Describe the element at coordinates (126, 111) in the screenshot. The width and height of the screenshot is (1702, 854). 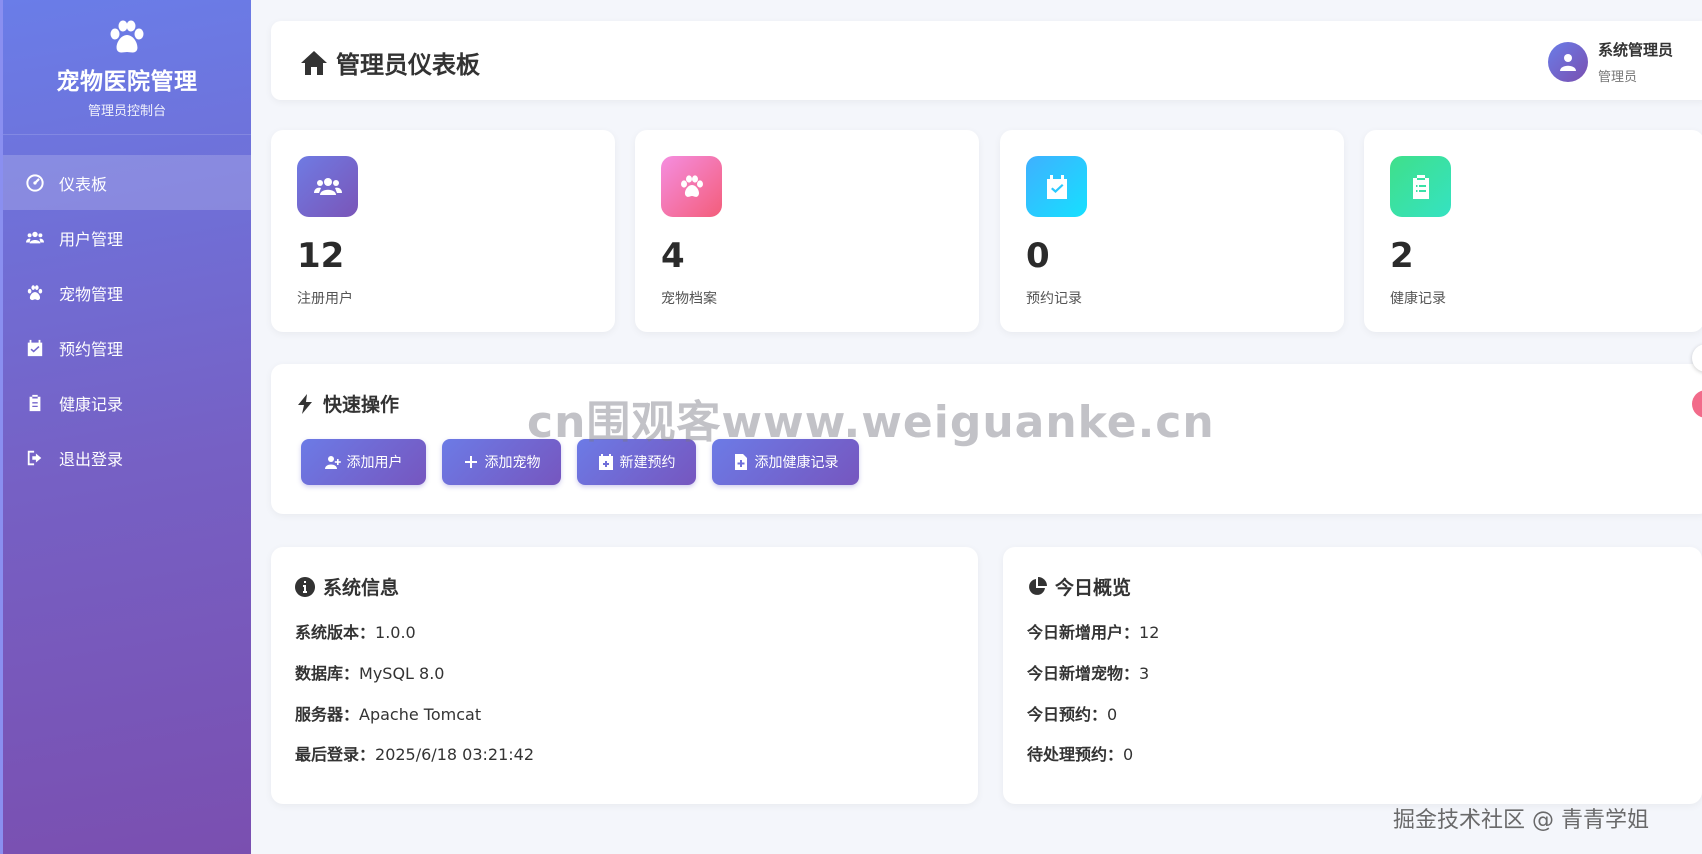
I see `brand-subtitle: 管理员控制台` at that location.